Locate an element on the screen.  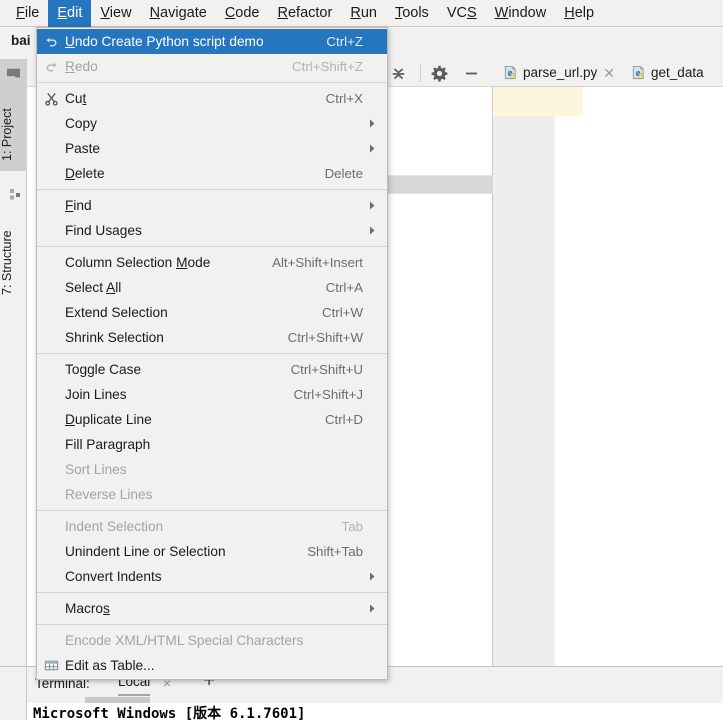
menu-item-extend-selection: Extend Selection Ctrl+W is located at coordinates (212, 312).